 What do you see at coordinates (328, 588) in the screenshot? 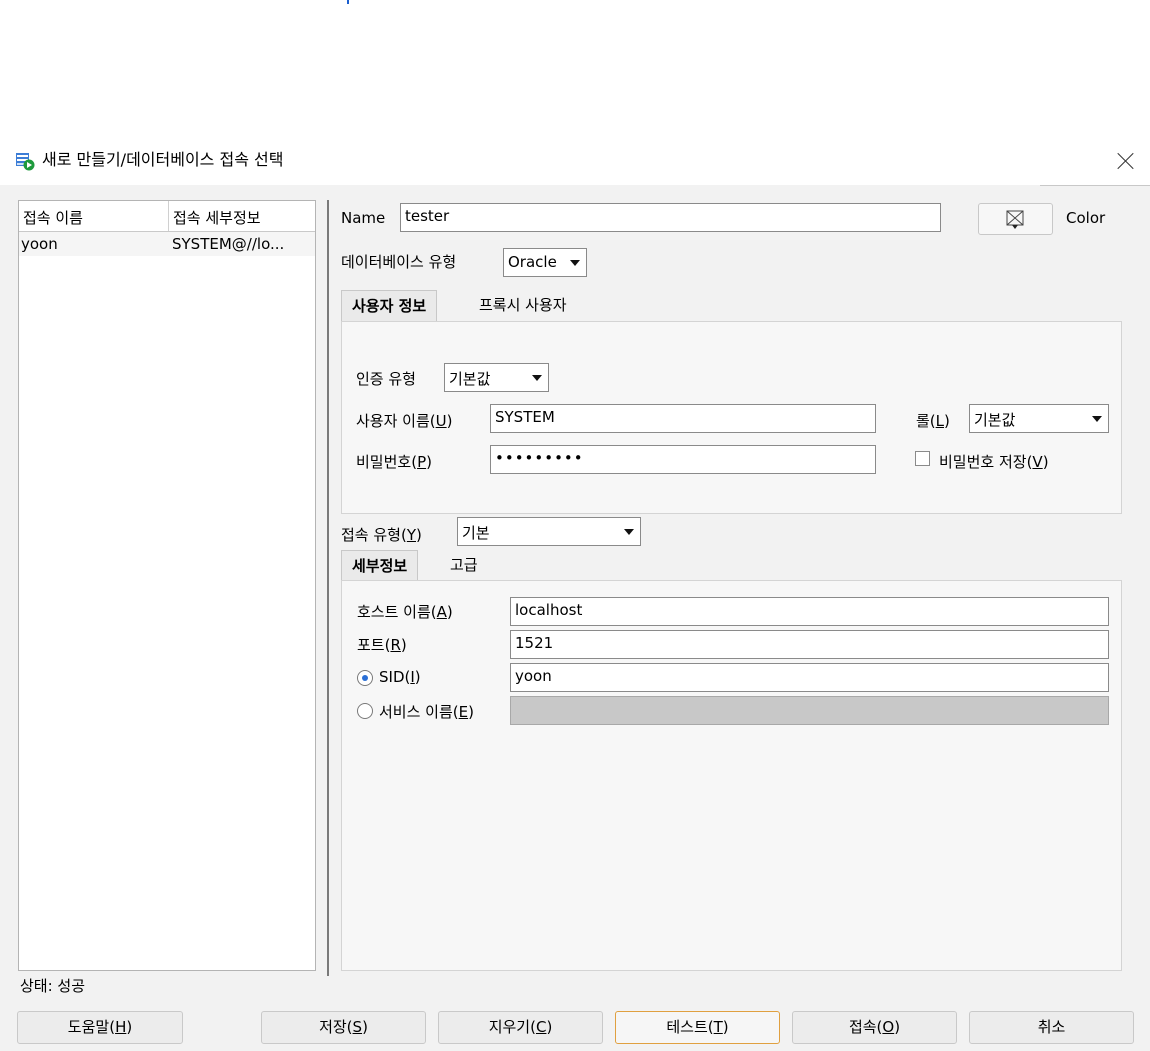
I see `split-divider` at bounding box center [328, 588].